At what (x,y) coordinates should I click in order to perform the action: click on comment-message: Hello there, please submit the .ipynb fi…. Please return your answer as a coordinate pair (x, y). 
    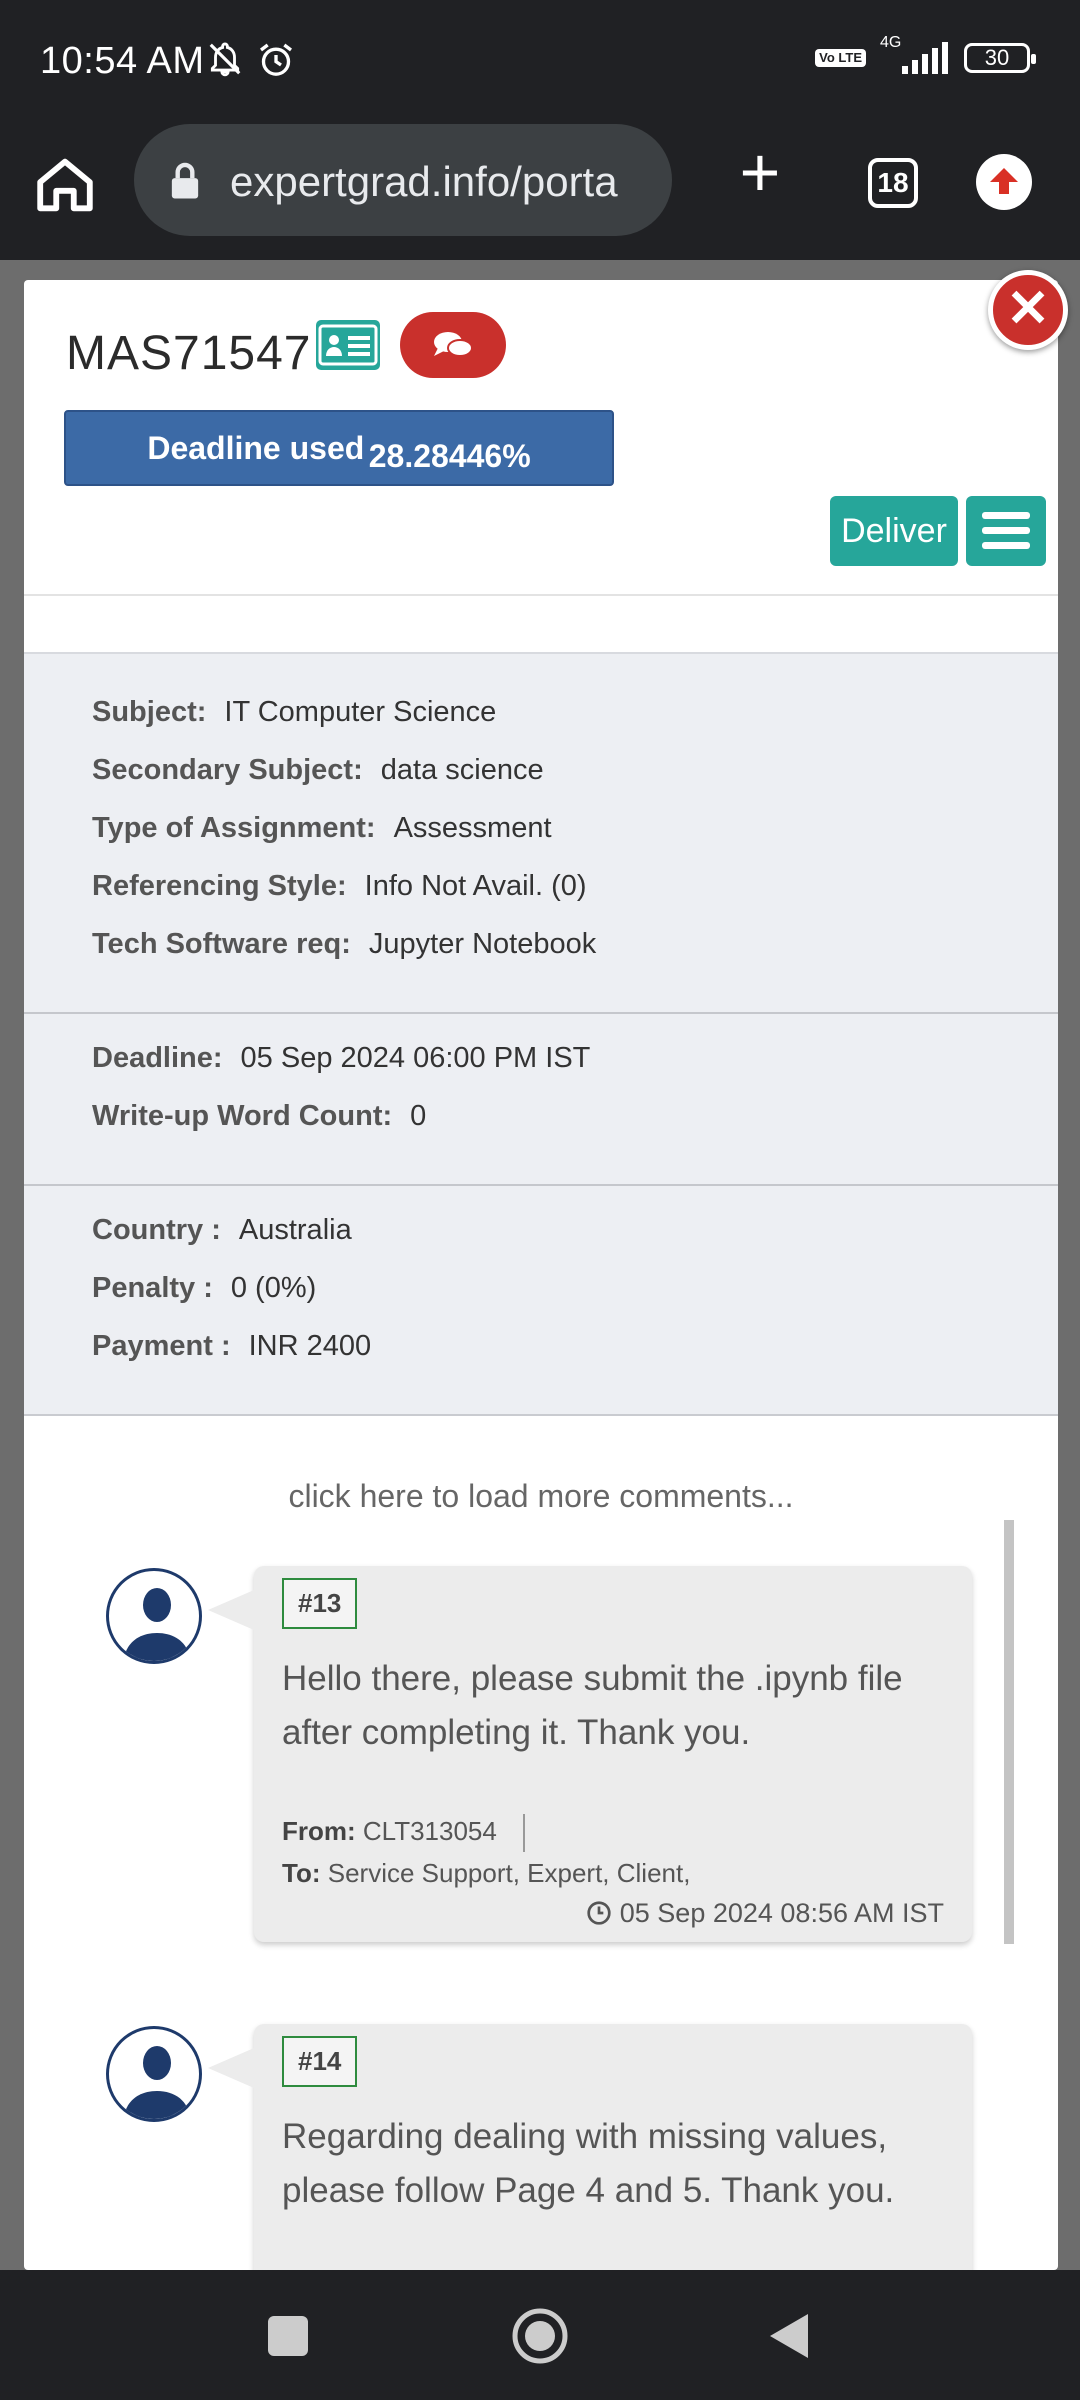
    Looking at the image, I should click on (592, 1705).